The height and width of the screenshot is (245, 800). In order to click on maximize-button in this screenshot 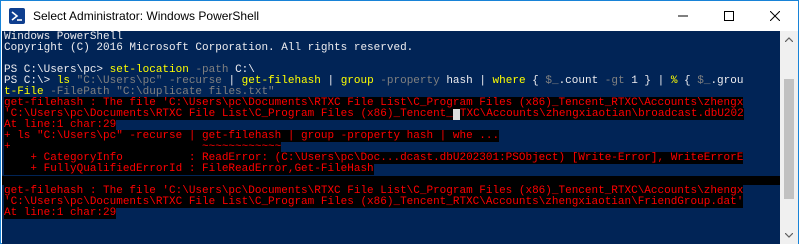, I will do `click(729, 16)`.